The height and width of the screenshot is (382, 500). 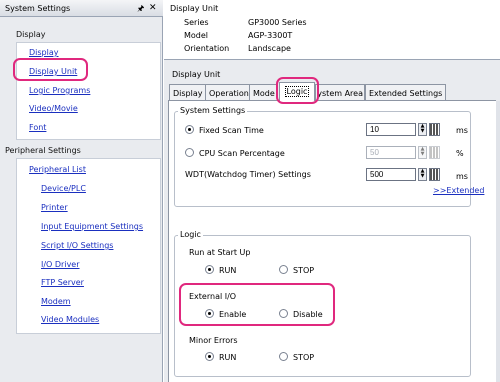 What do you see at coordinates (460, 153) in the screenshot?
I see `cpu-scan-unit: %` at bounding box center [460, 153].